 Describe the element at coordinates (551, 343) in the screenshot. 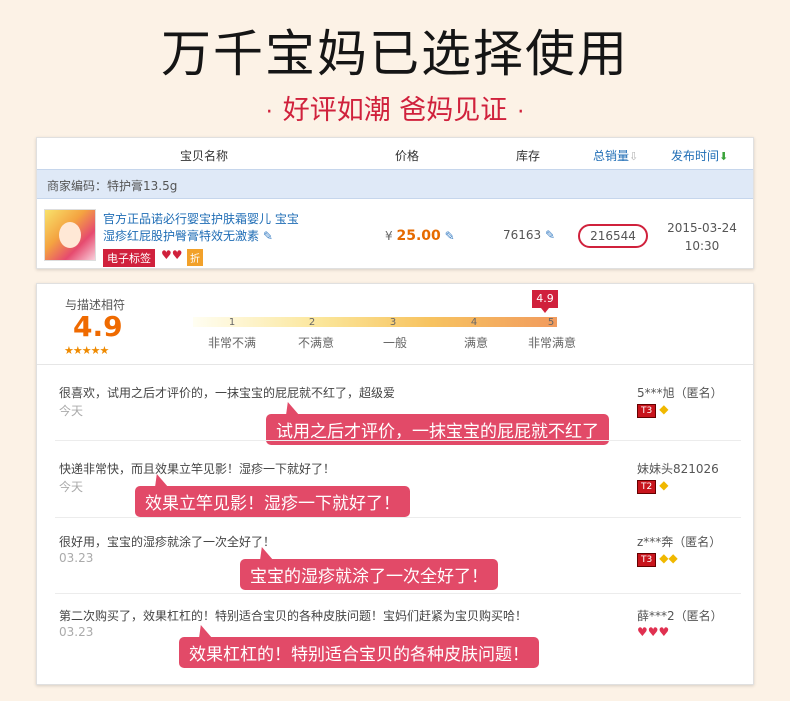

I see `scale-label: 非常满意` at that location.